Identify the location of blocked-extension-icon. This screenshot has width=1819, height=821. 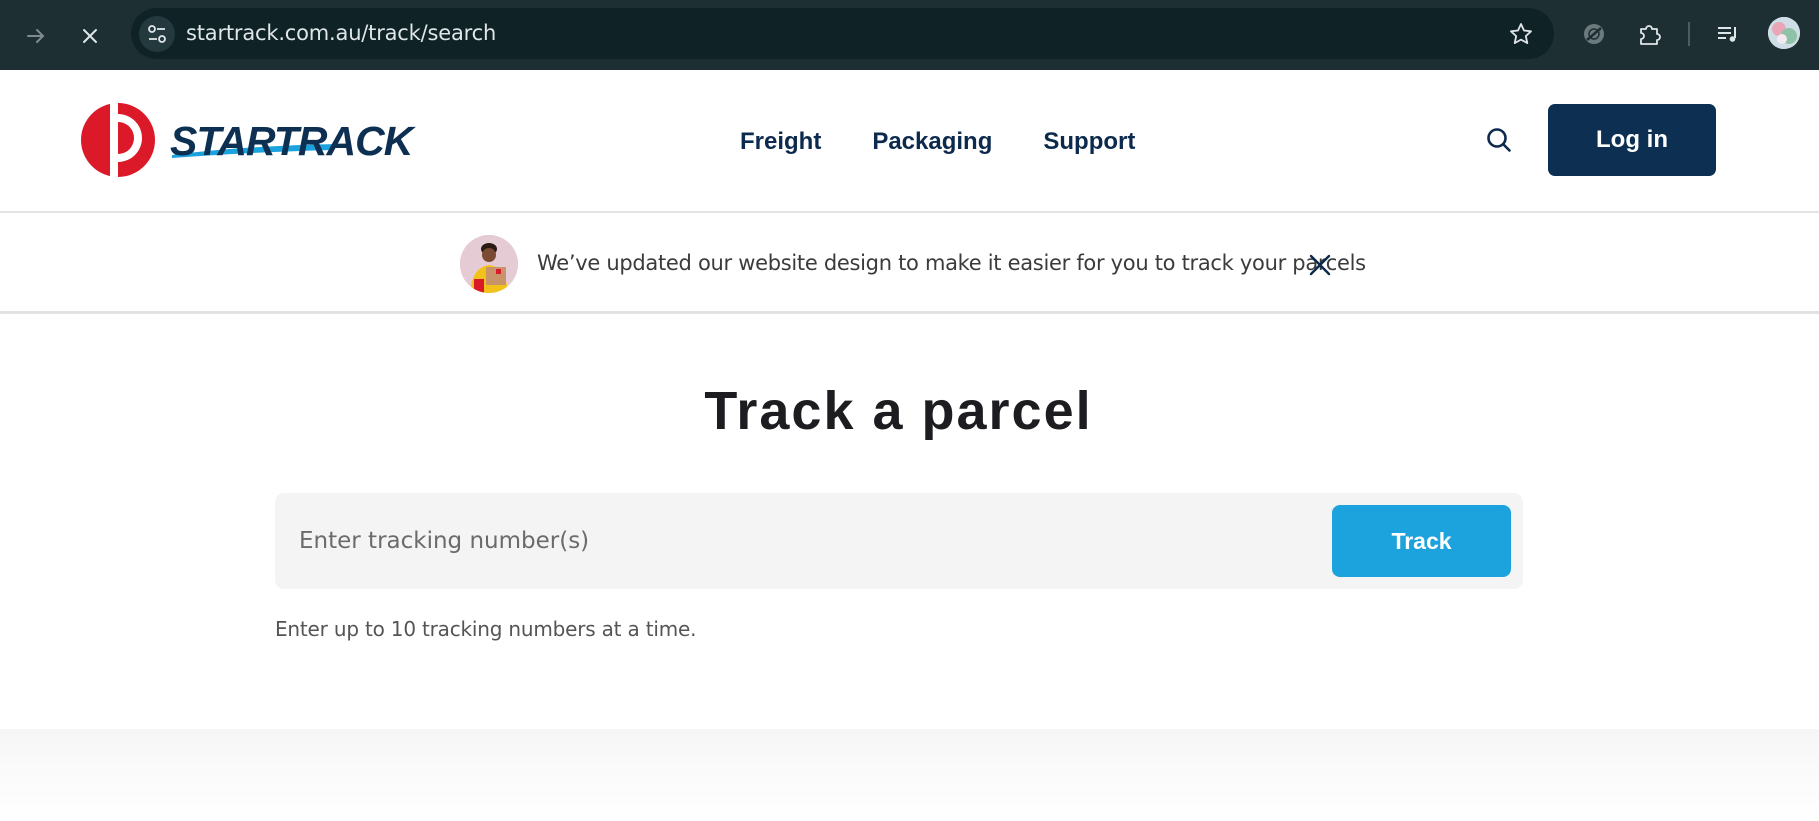
(1594, 34).